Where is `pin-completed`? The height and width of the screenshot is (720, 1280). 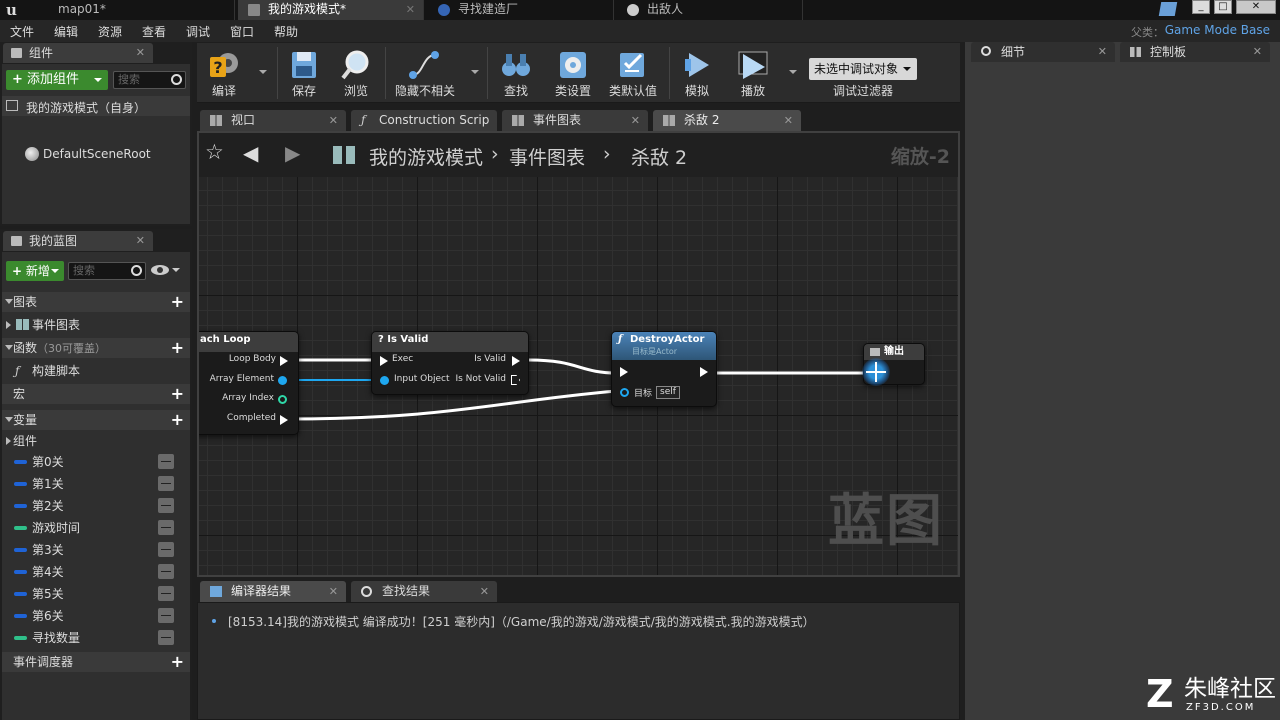 pin-completed is located at coordinates (284, 420).